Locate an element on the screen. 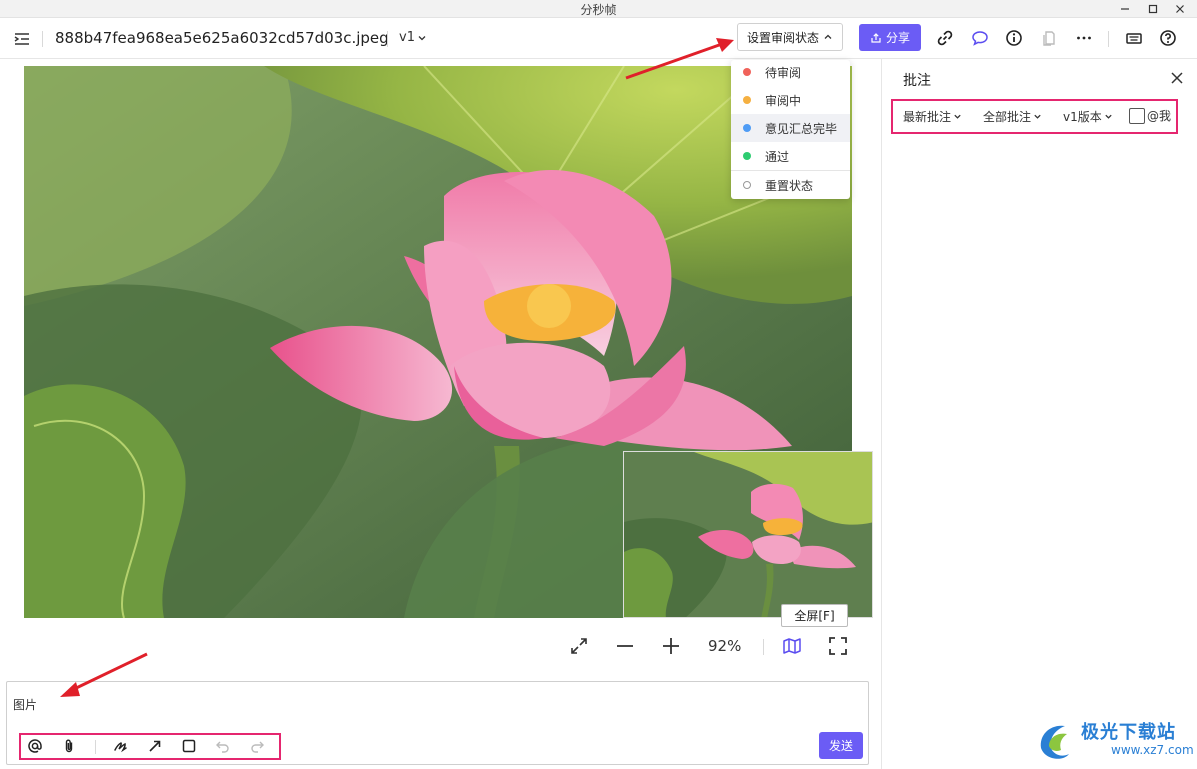 This screenshot has width=1197, height=769. review-status-menu: 待审阅 审阅中 意见汇总完毕 通过 重置状态 is located at coordinates (790, 129).